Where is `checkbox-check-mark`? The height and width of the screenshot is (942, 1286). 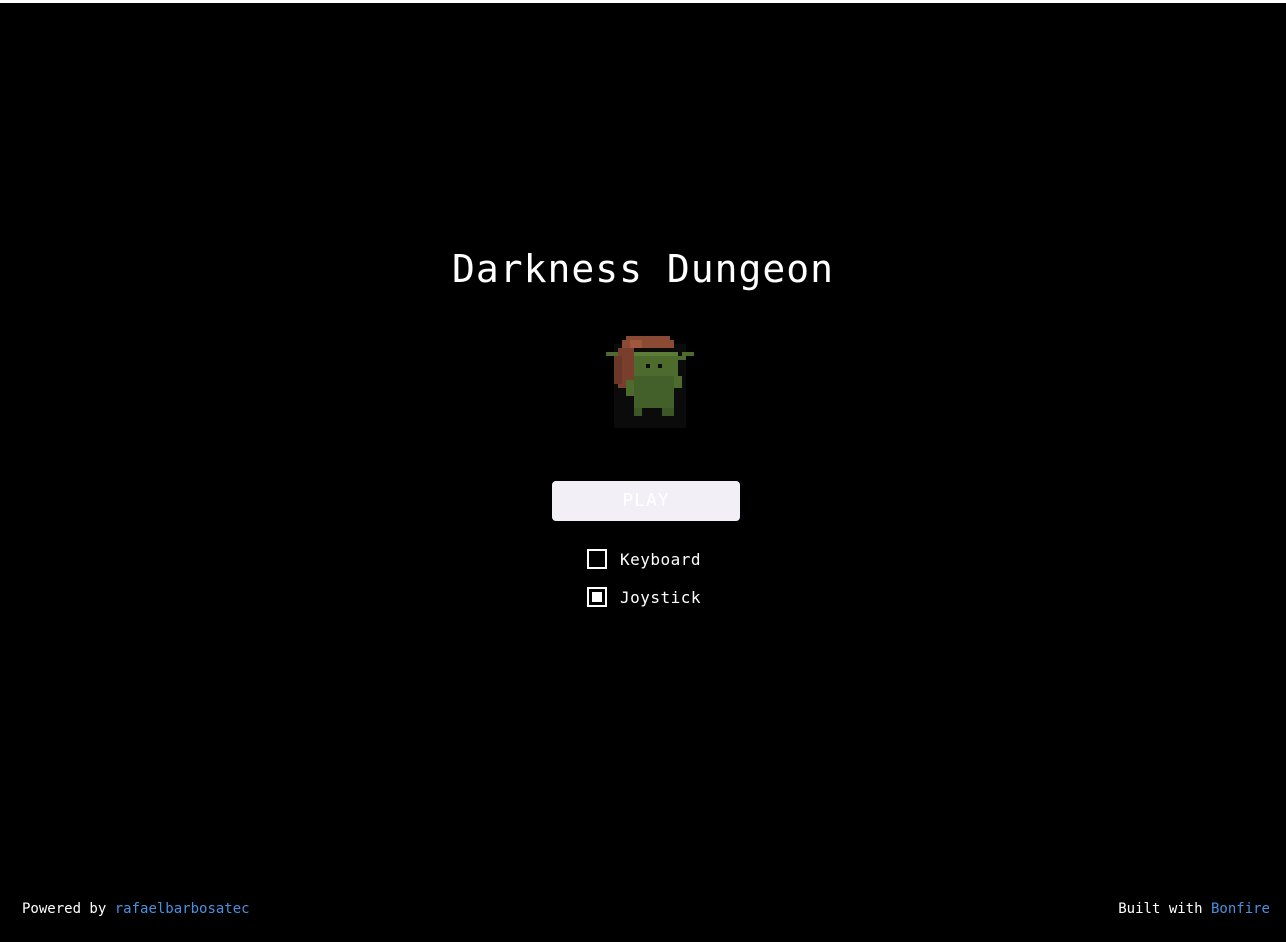
checkbox-check-mark is located at coordinates (597, 597).